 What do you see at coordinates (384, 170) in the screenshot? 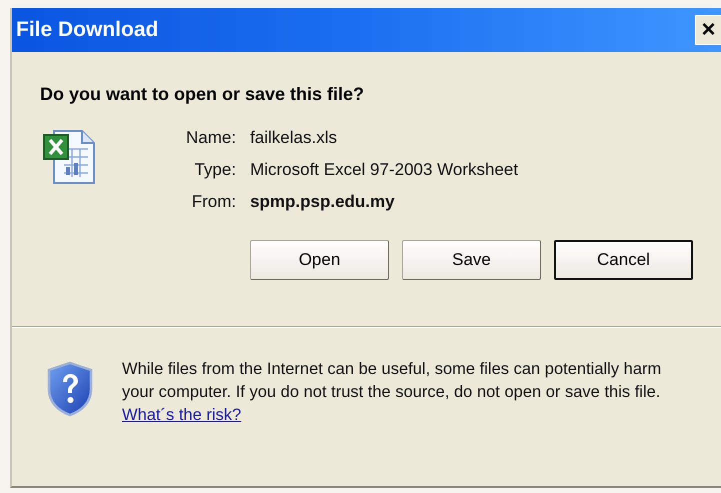
I see `field-value: Microsoft Excel 97-2003 Worksheet` at bounding box center [384, 170].